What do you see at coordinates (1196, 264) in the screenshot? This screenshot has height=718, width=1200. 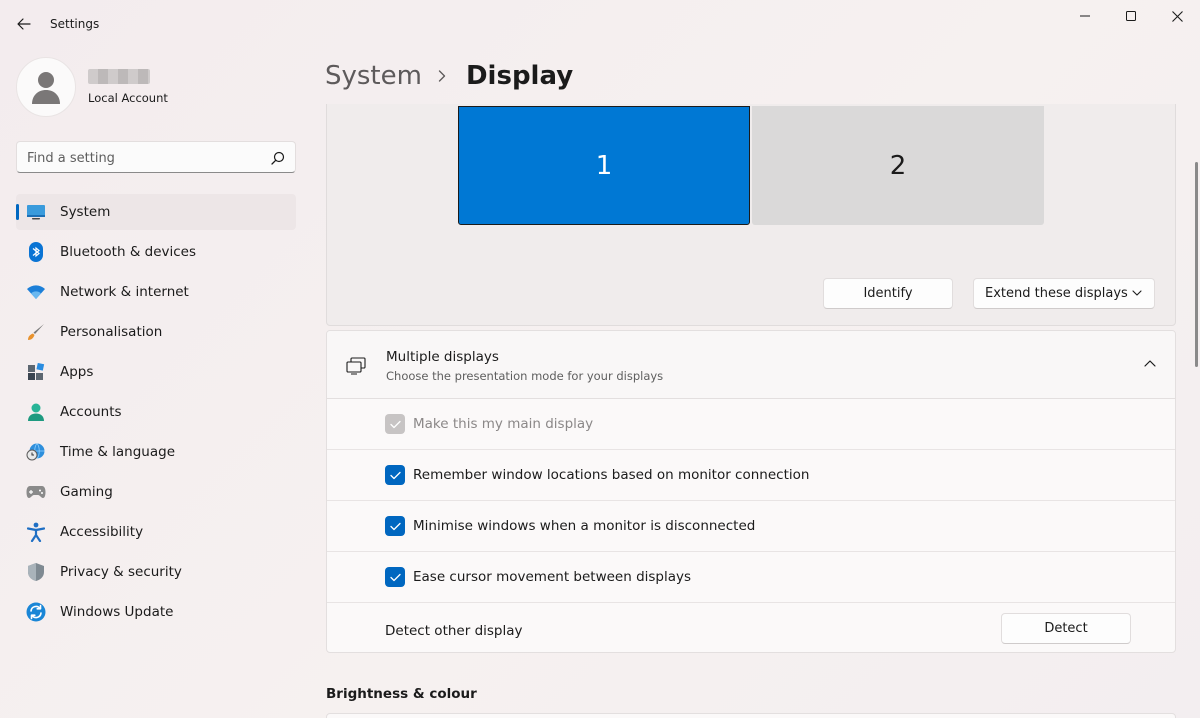 I see `scrollbar-thumb` at bounding box center [1196, 264].